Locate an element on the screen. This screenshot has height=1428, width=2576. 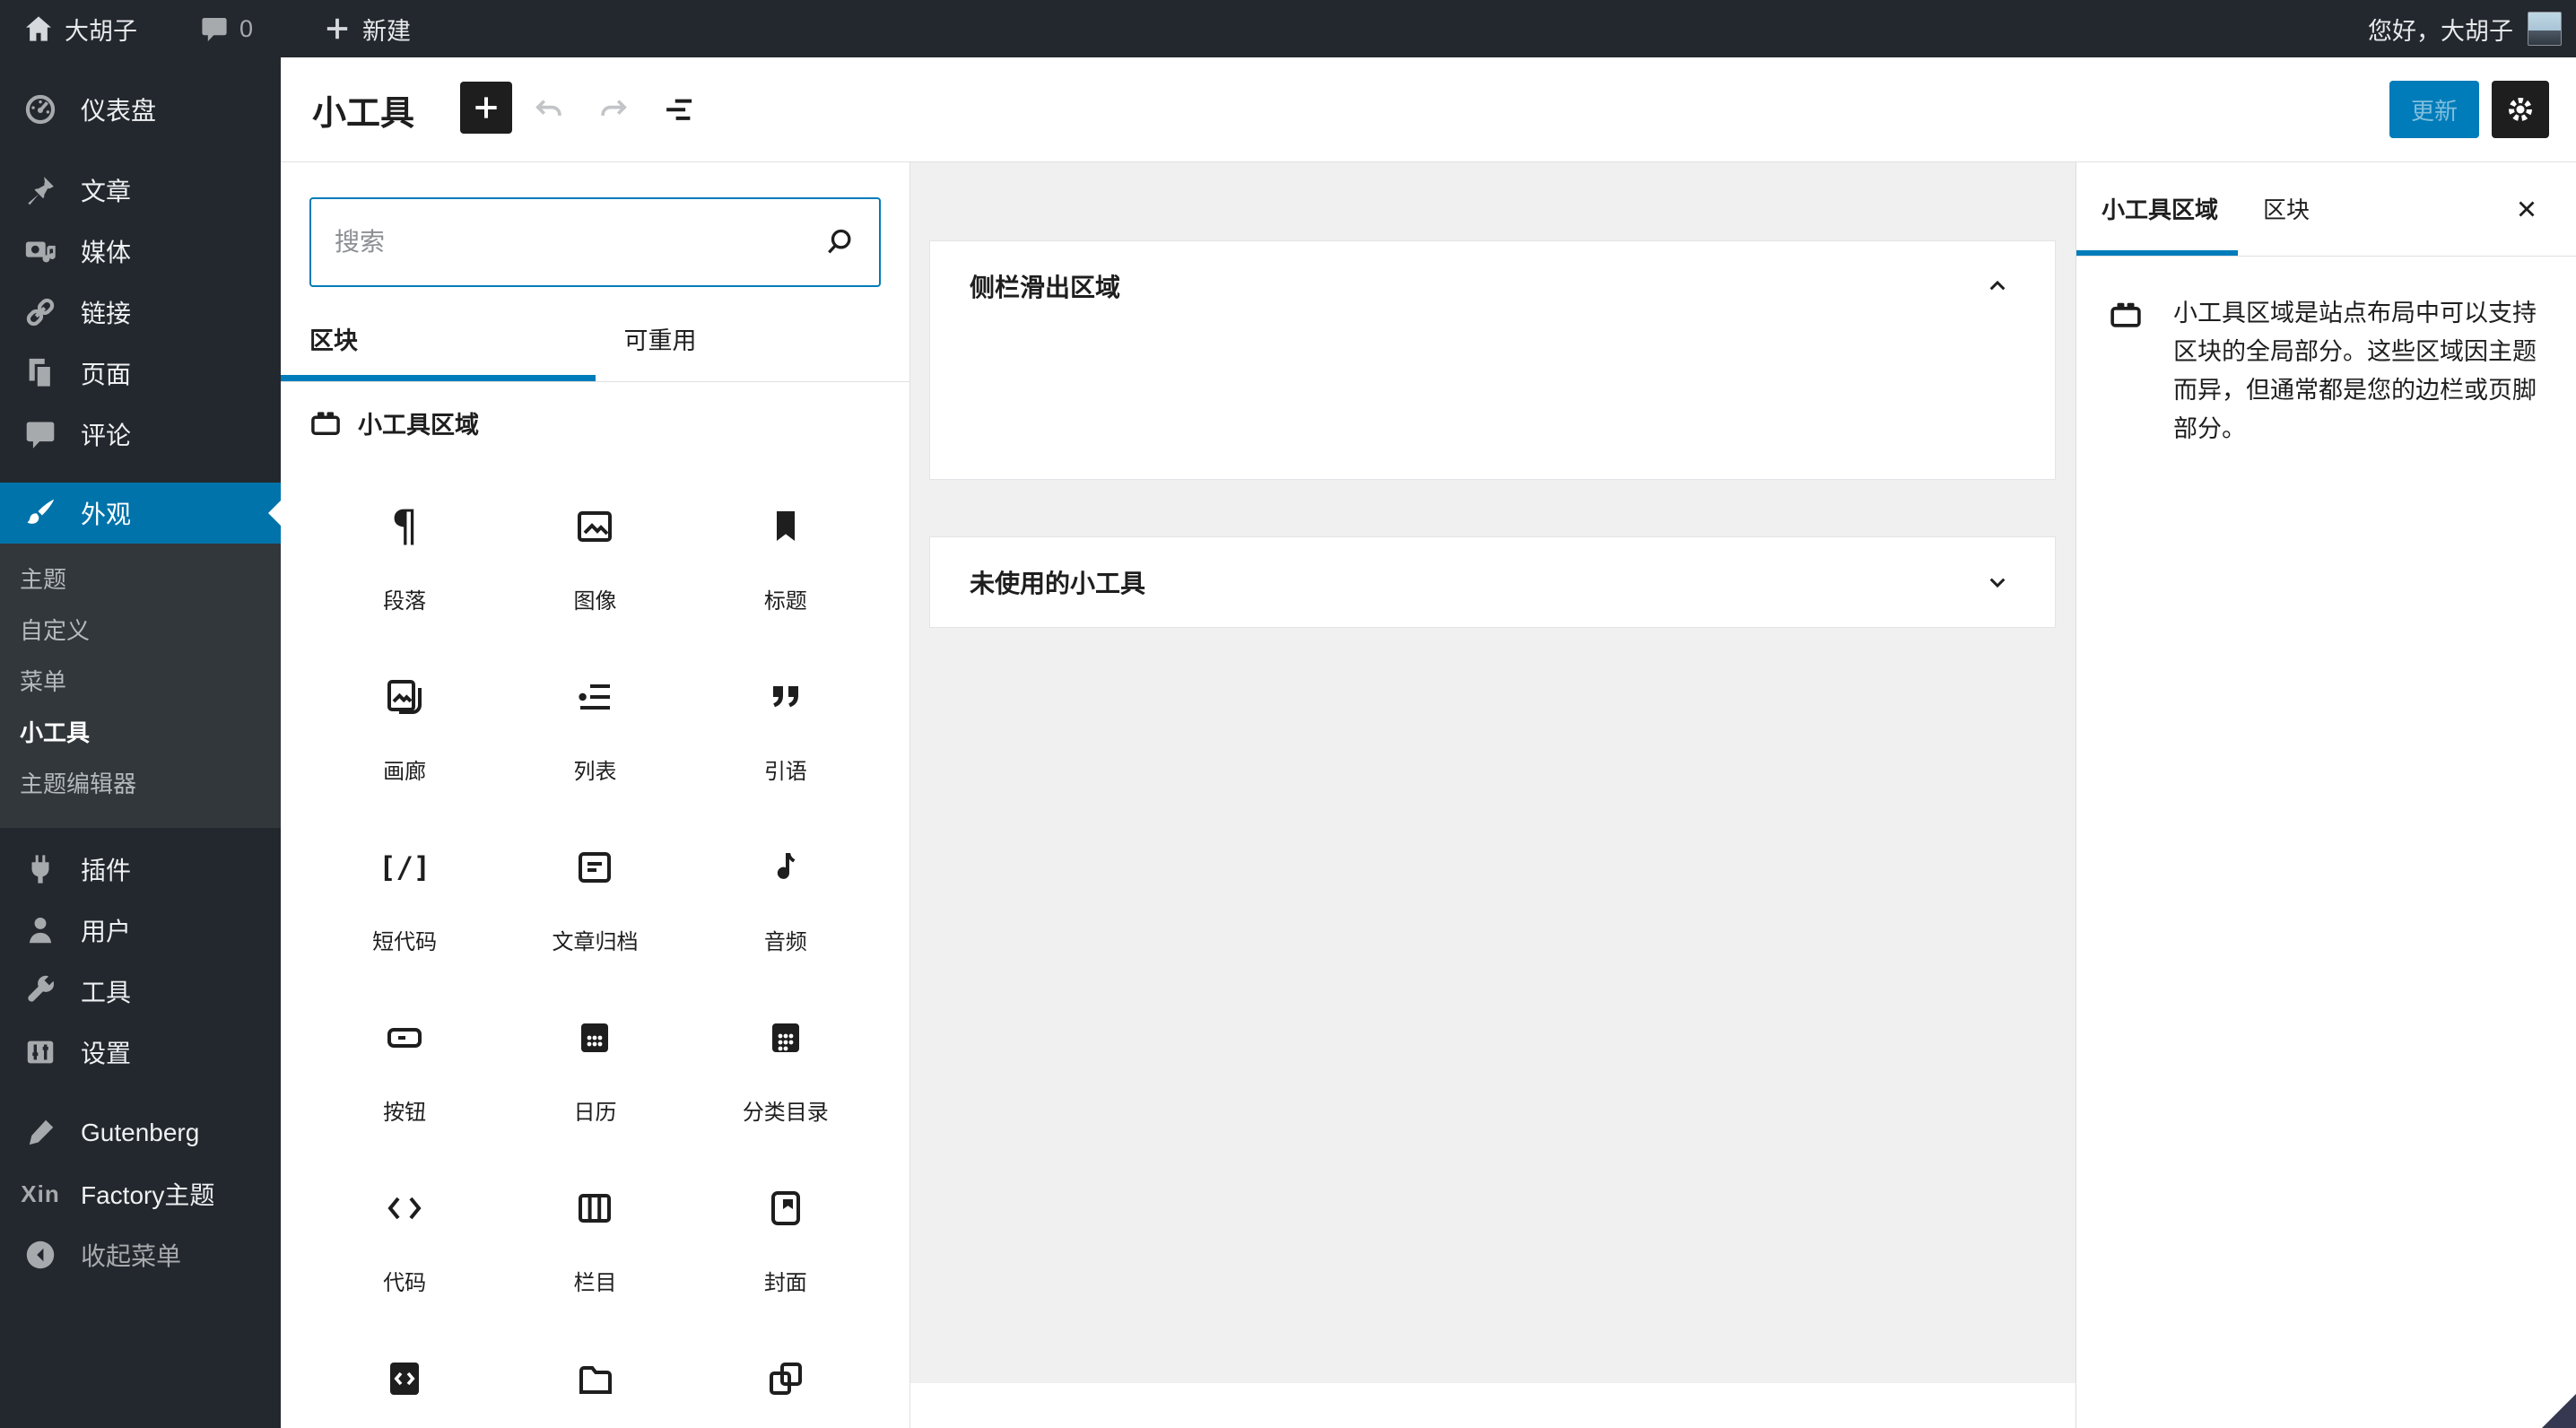
submenu-item-customize: 自定义 is located at coordinates (140, 630).